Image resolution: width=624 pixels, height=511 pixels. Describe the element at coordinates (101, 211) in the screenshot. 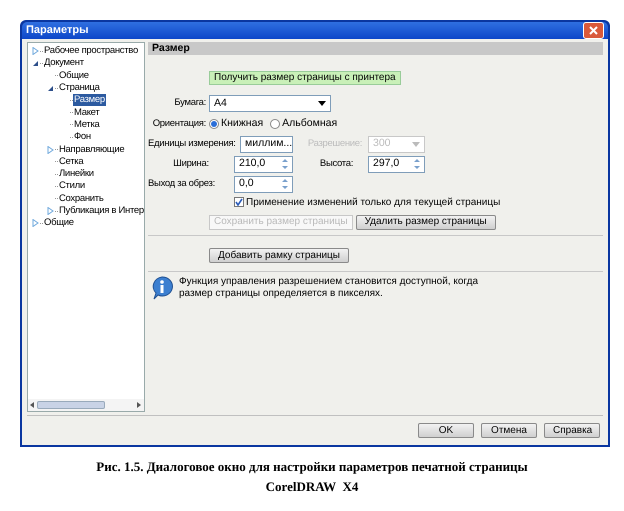

I see `tree-item: Публикация в Интер` at that location.